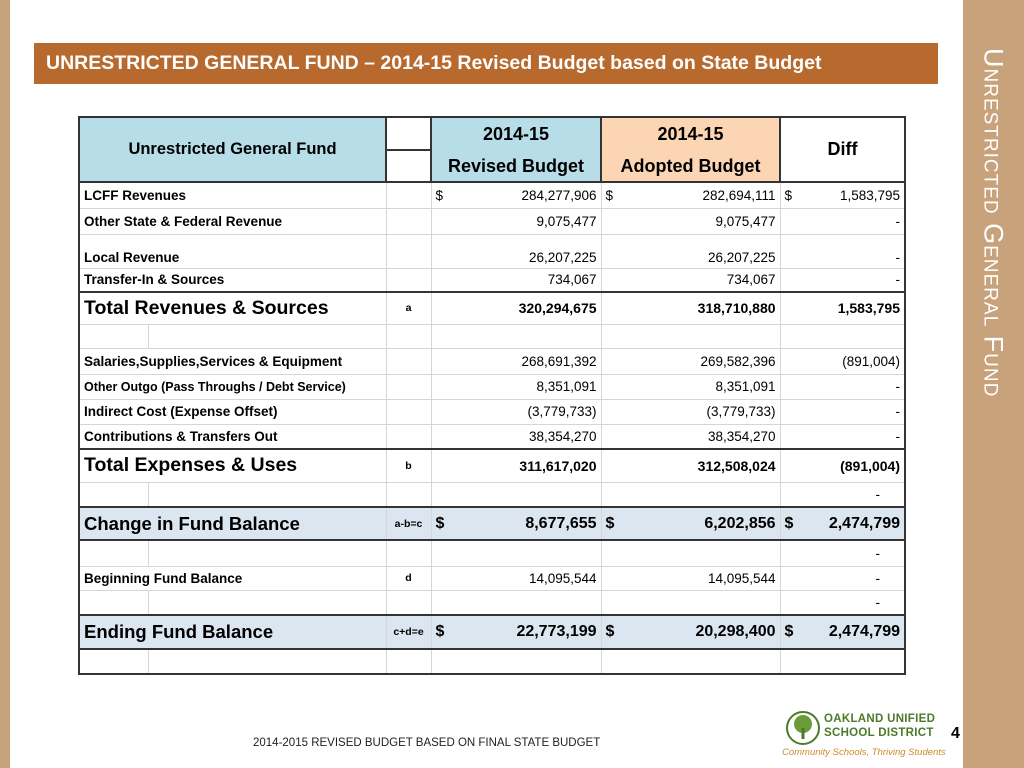 Image resolution: width=1024 pixels, height=768 pixels. I want to click on adopted-value: 282,694,111, so click(739, 195).